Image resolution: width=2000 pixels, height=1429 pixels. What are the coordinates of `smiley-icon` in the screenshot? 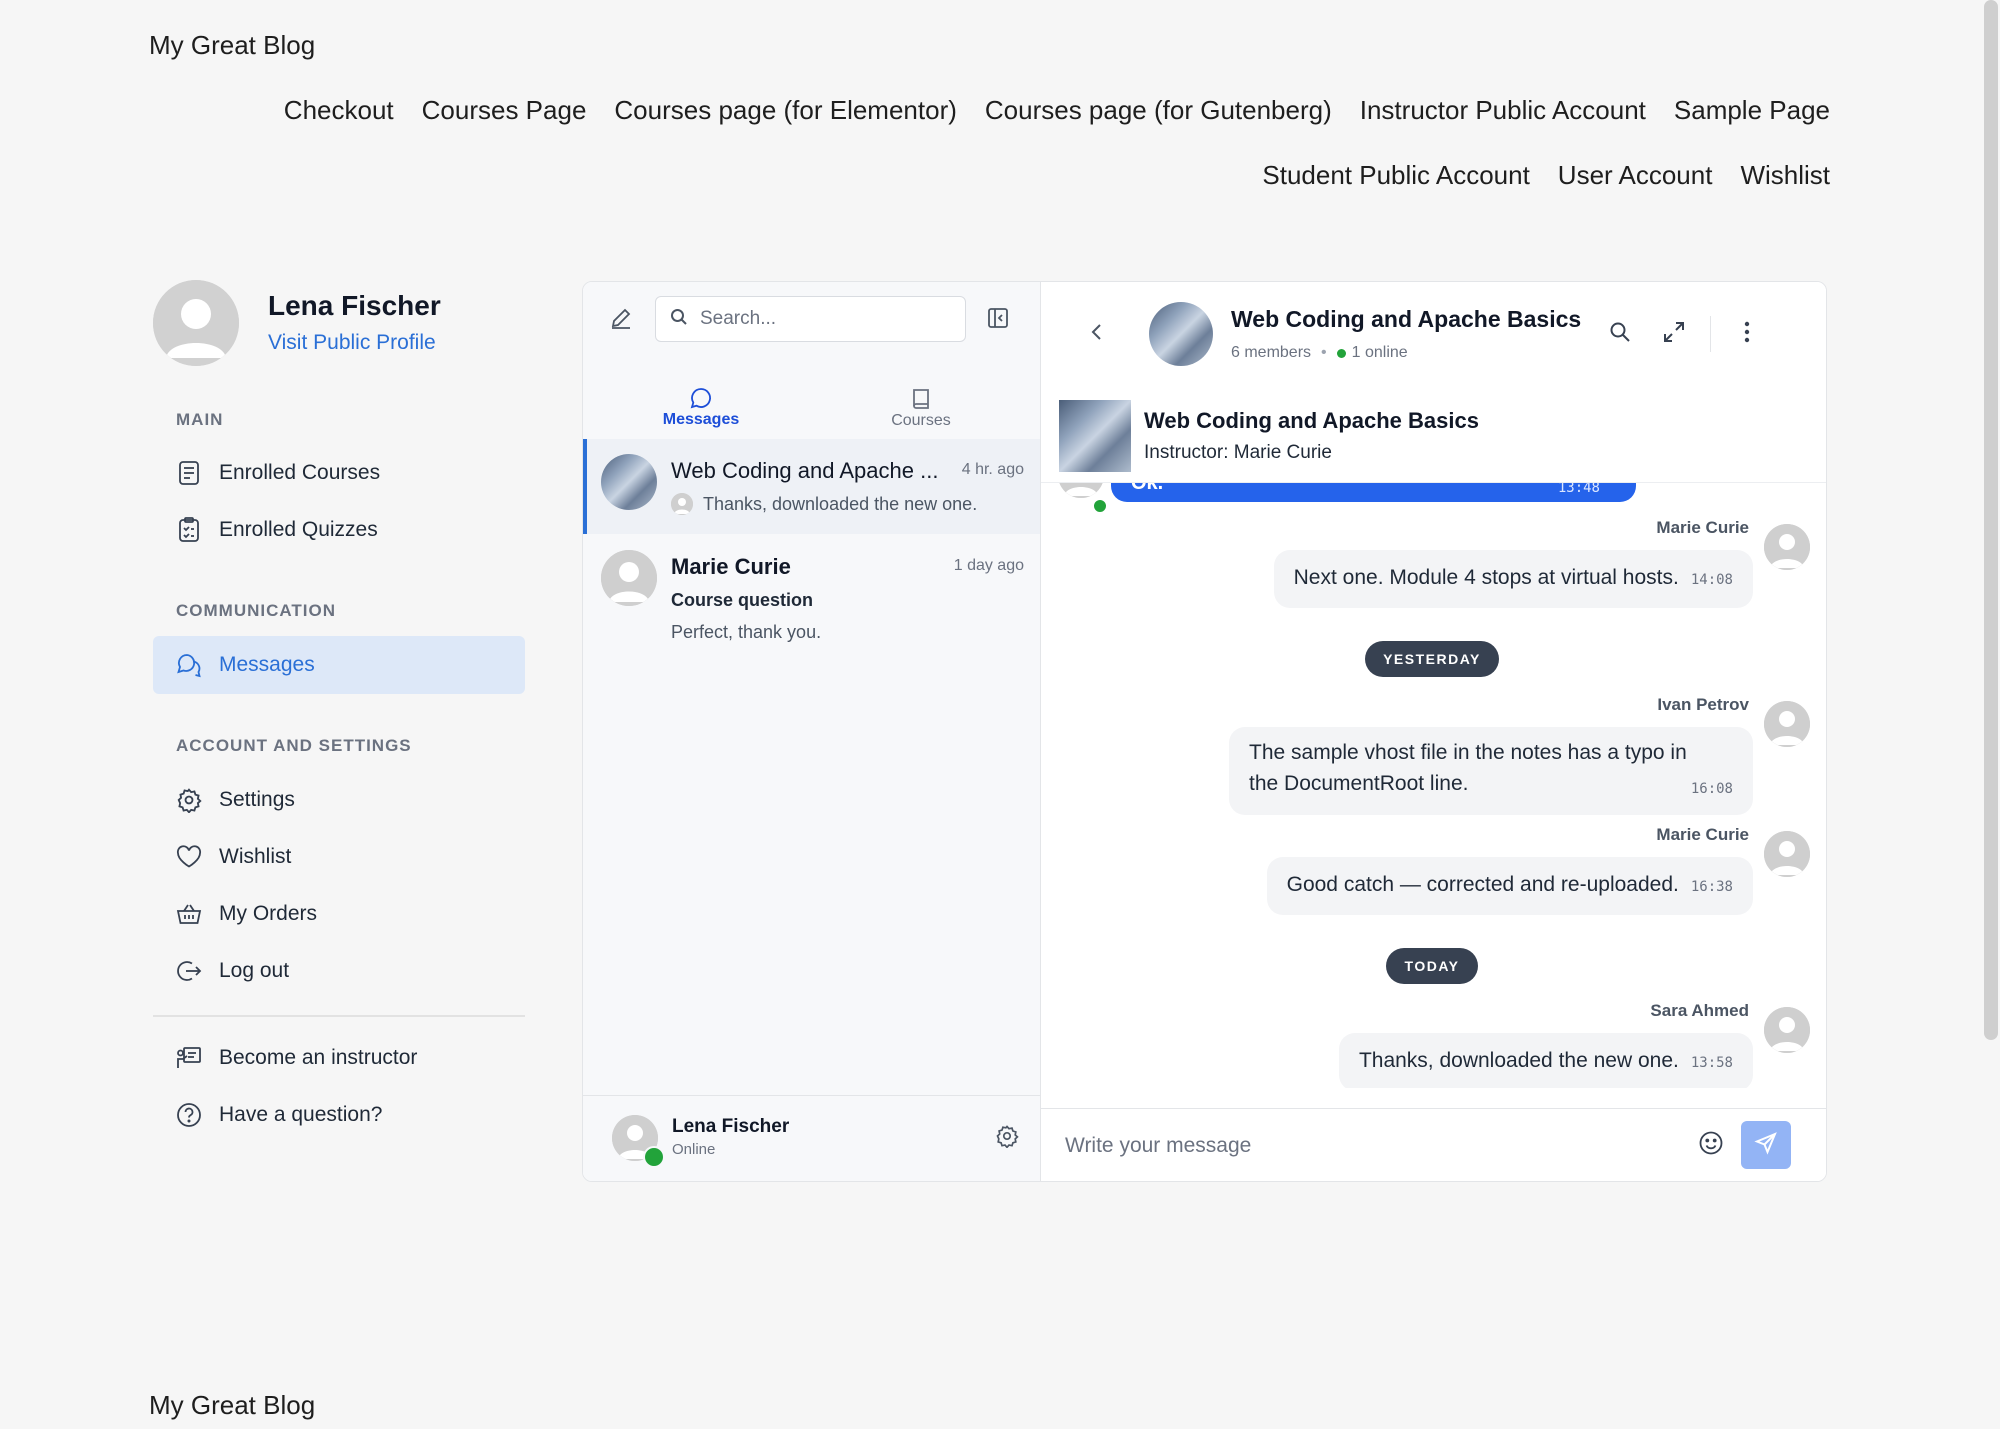 It's located at (1711, 1145).